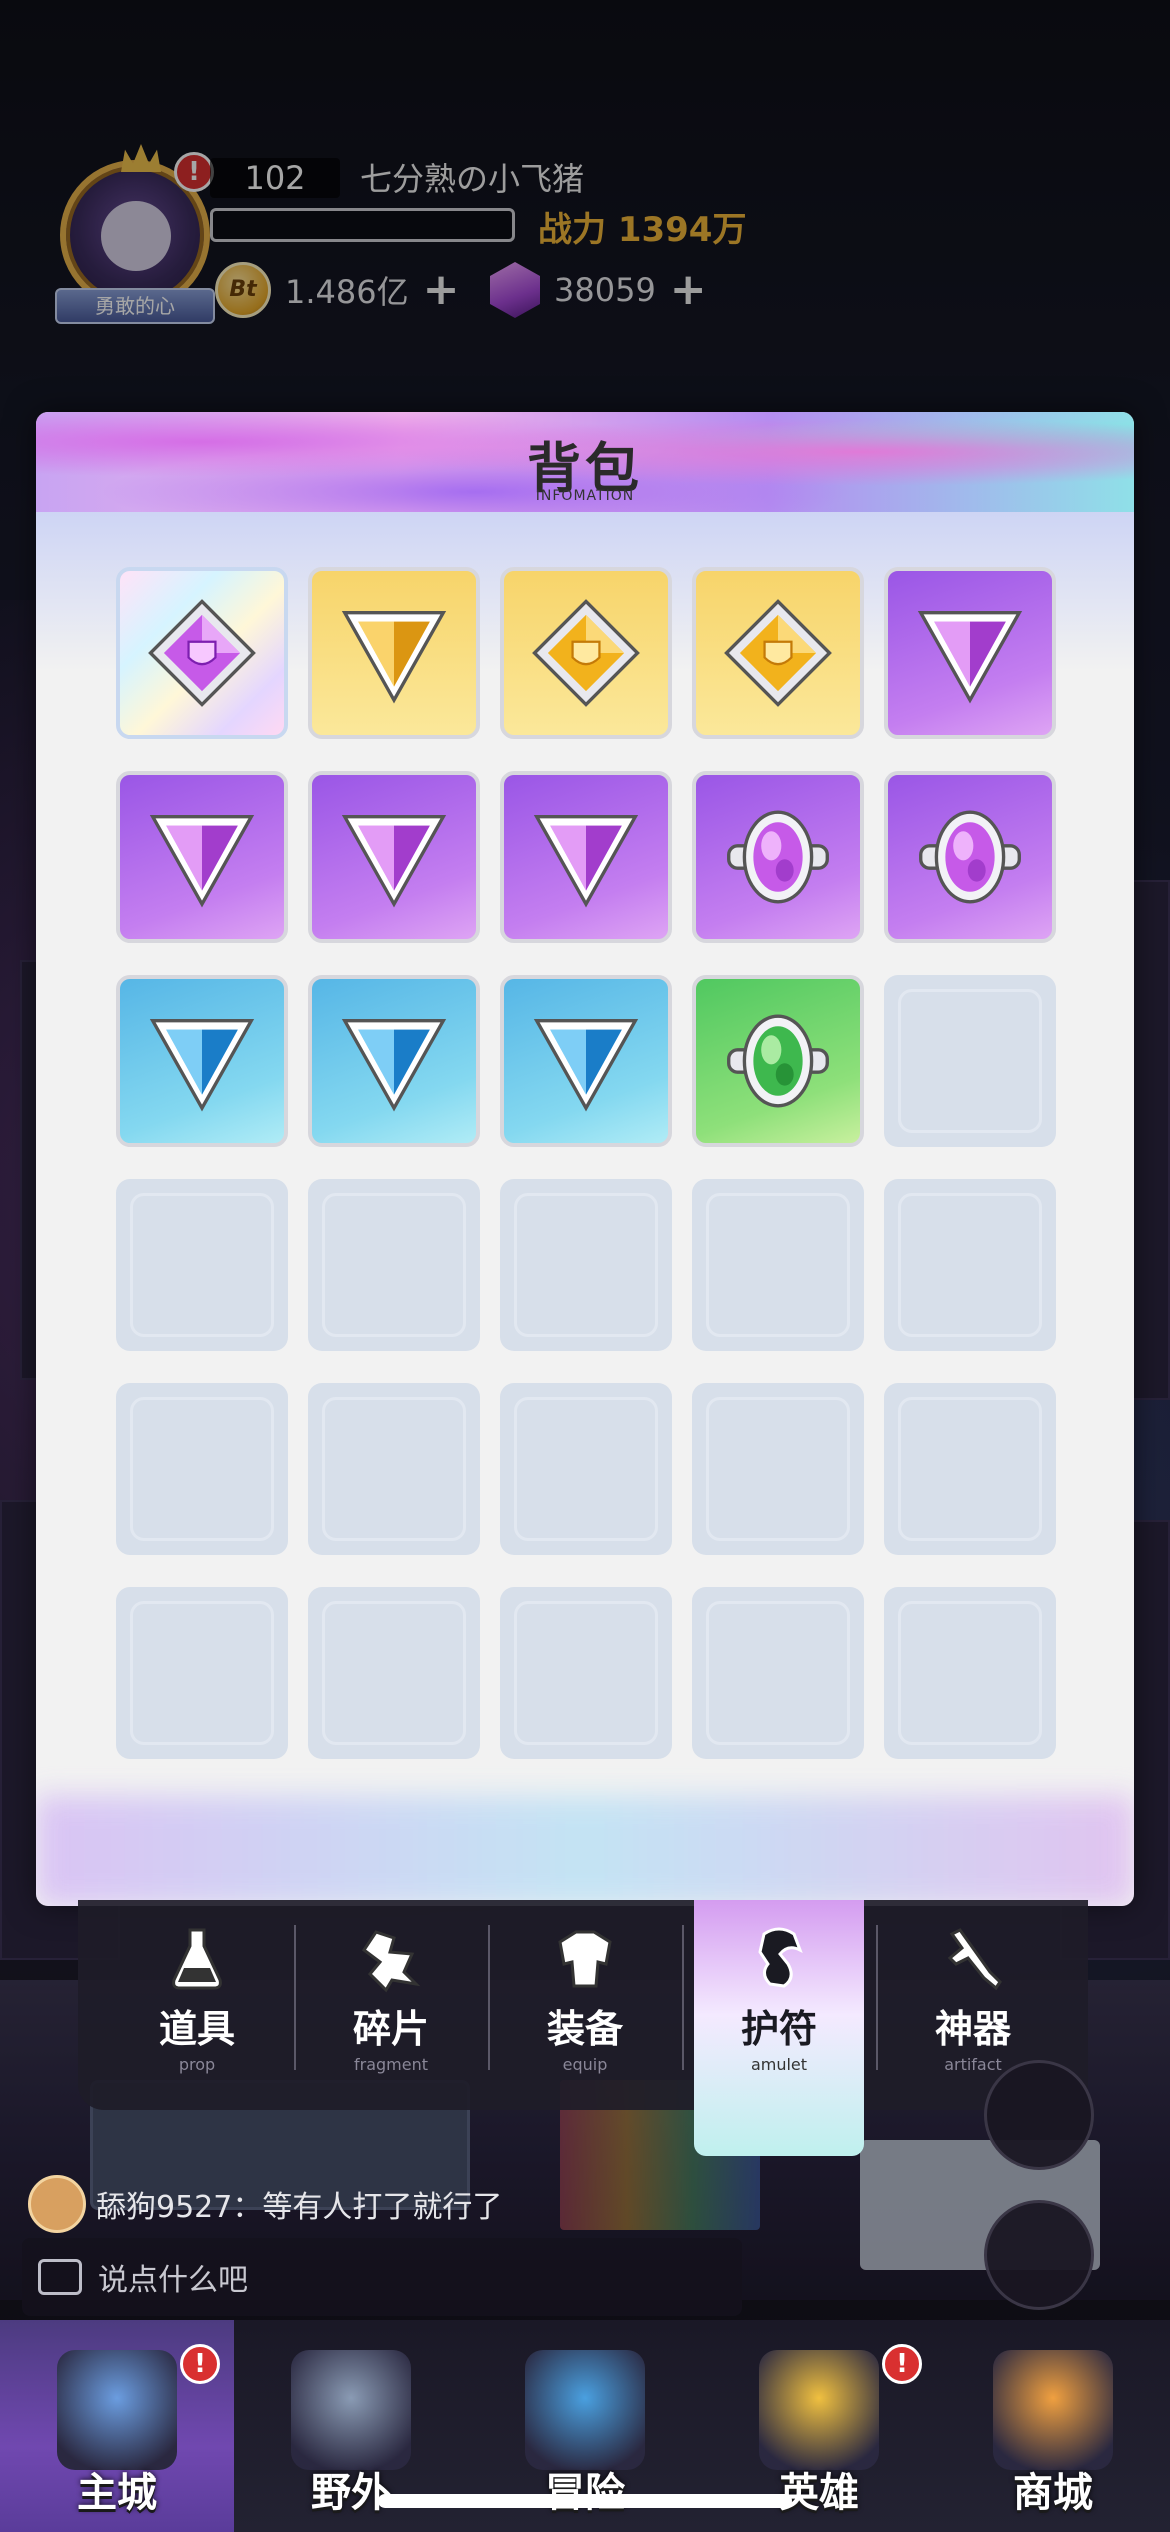  Describe the element at coordinates (196, 2029) in the screenshot. I see `tab-label: 道具` at that location.